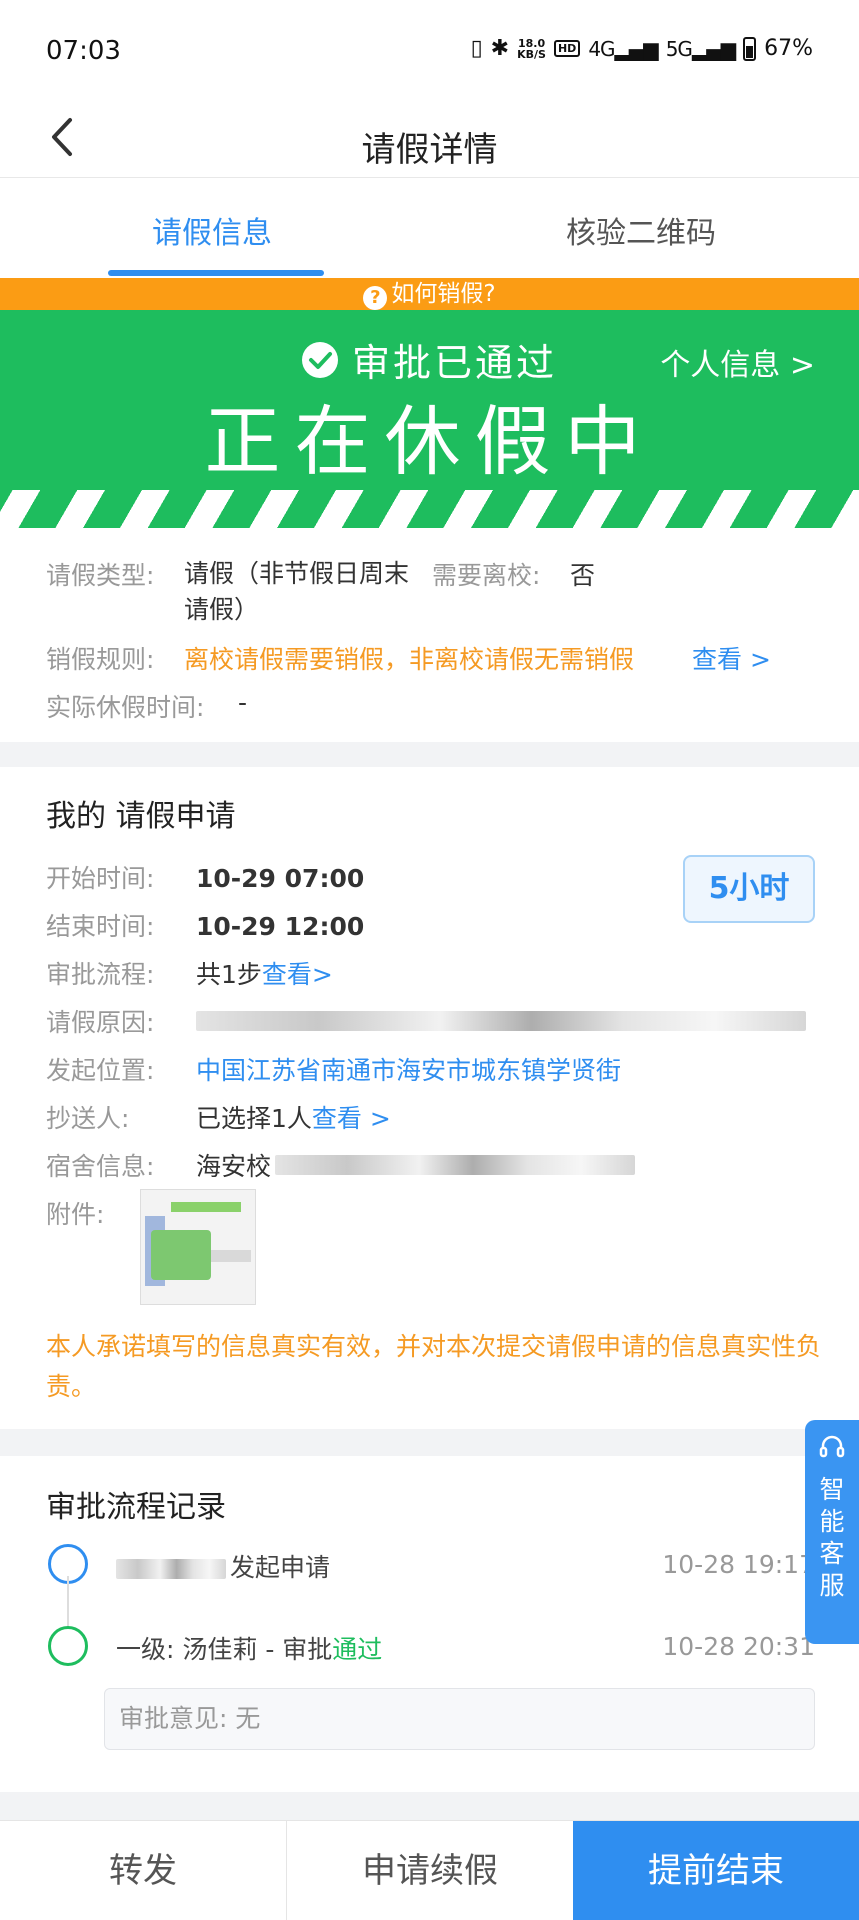 The image size is (859, 1920). Describe the element at coordinates (749, 889) in the screenshot. I see `duration-badge: 5小时` at that location.